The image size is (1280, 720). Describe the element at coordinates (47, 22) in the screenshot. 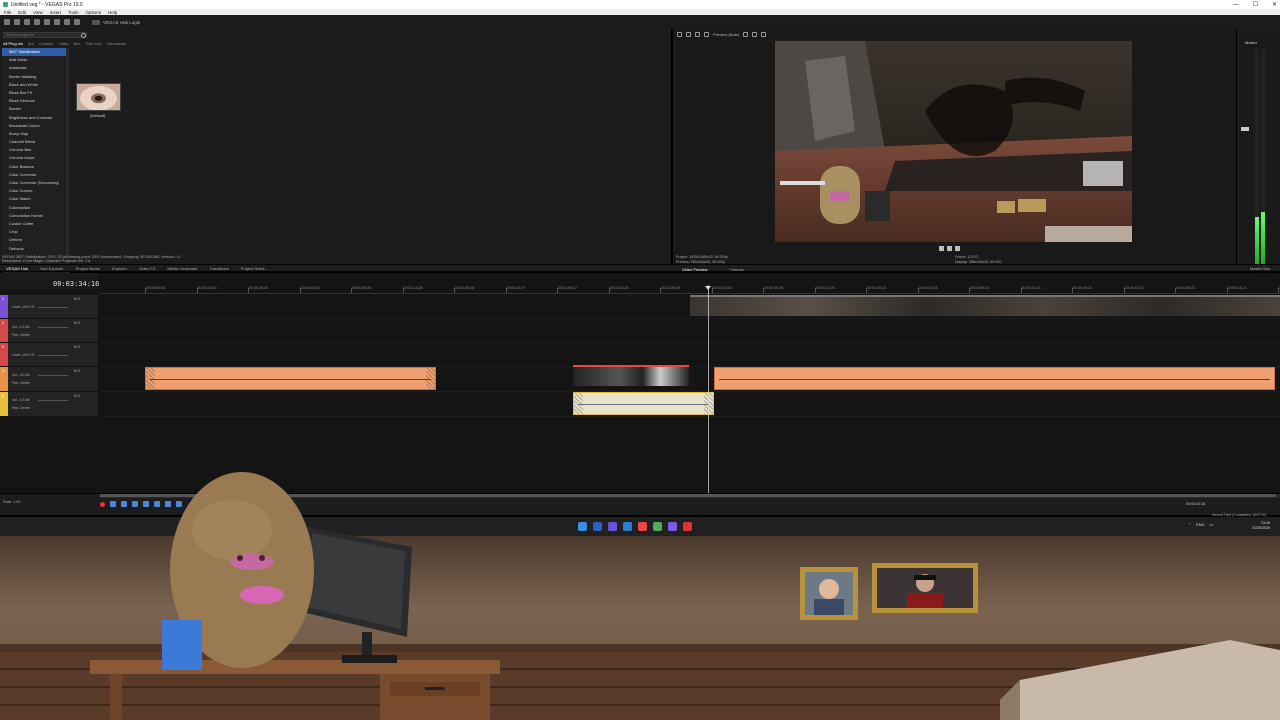

I see `undo-icon` at that location.